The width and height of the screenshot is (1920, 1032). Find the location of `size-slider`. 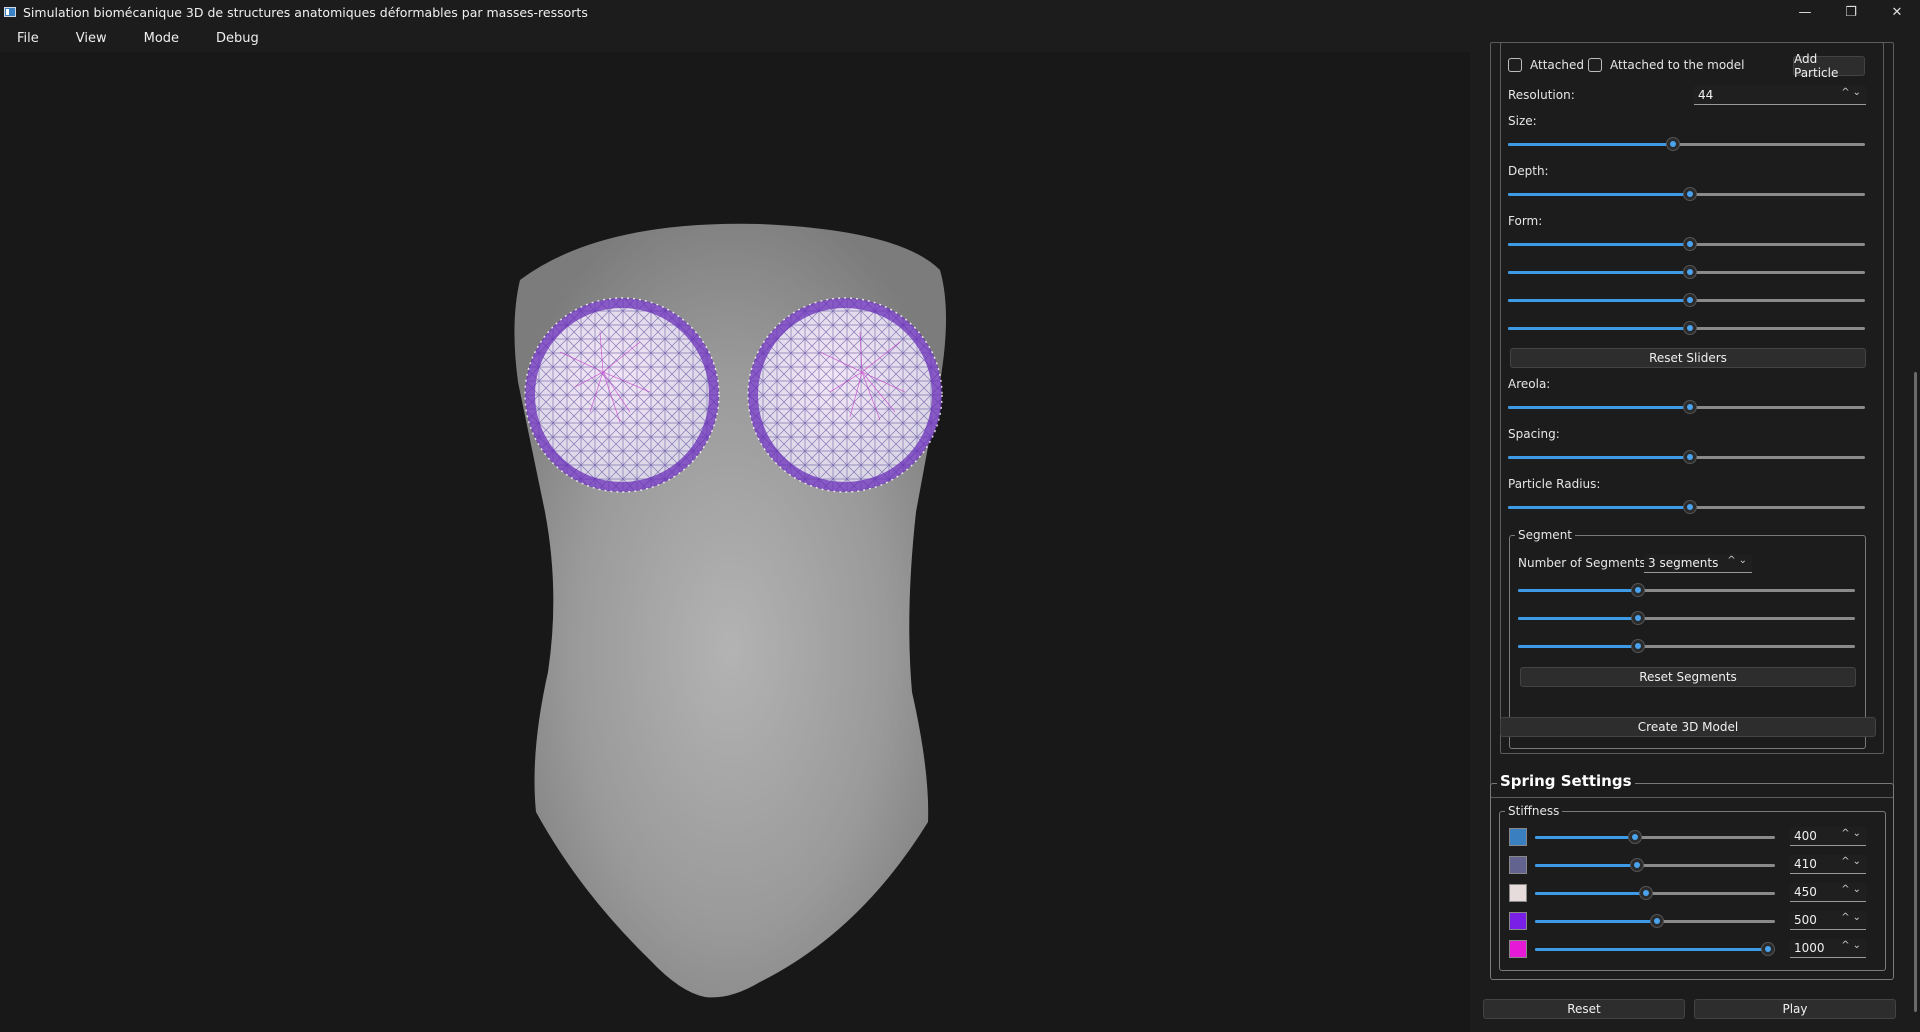

size-slider is located at coordinates (1686, 144).